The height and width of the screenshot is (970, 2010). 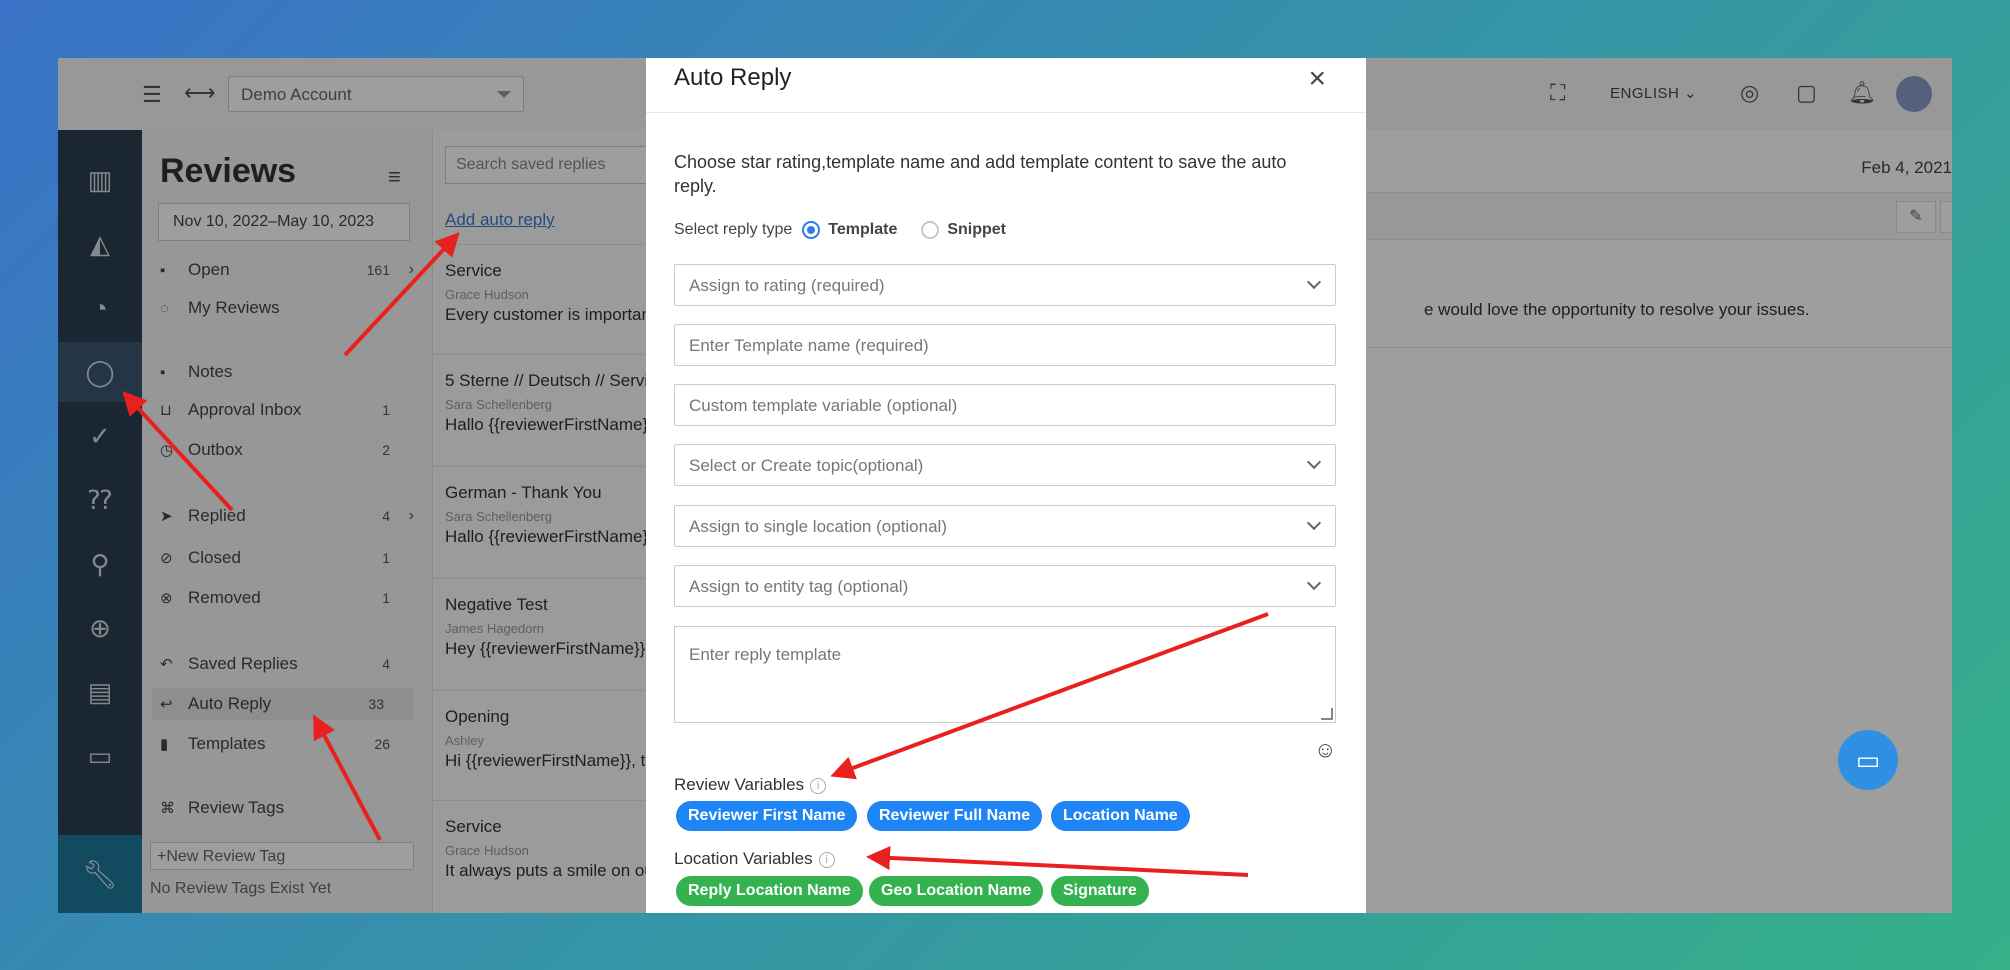 I want to click on radio-template, so click(x=811, y=230).